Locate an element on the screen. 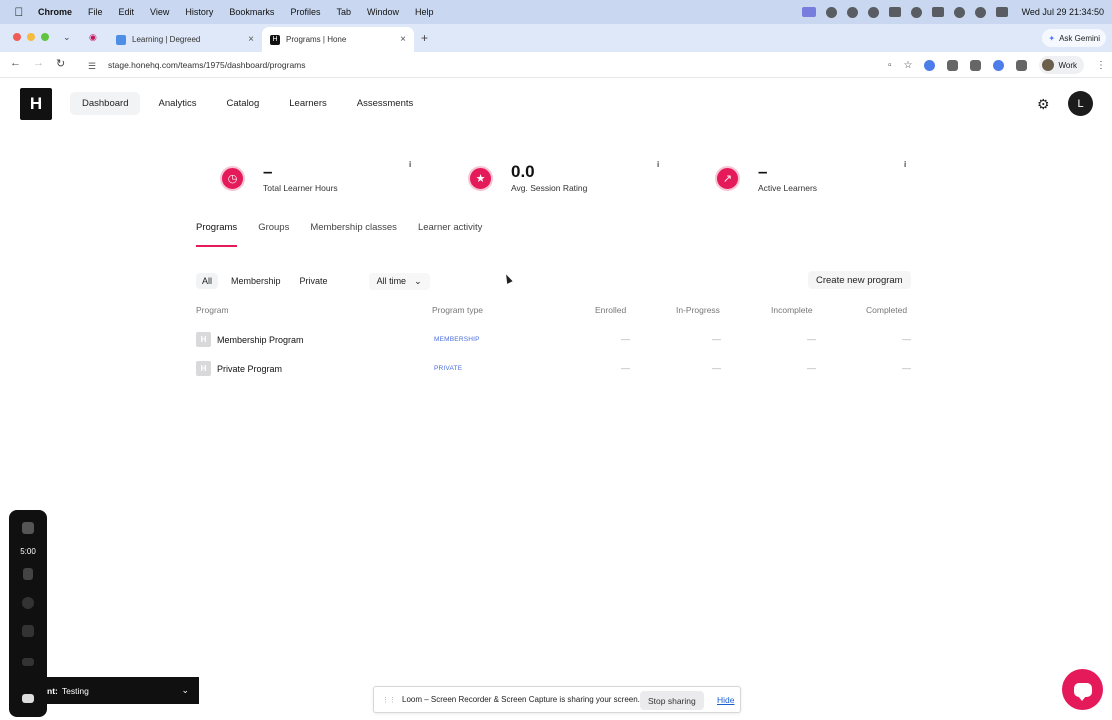 Image resolution: width=1112 pixels, height=720 pixels. tab-search-chevron-icon: ⌄ is located at coordinates (67, 37).